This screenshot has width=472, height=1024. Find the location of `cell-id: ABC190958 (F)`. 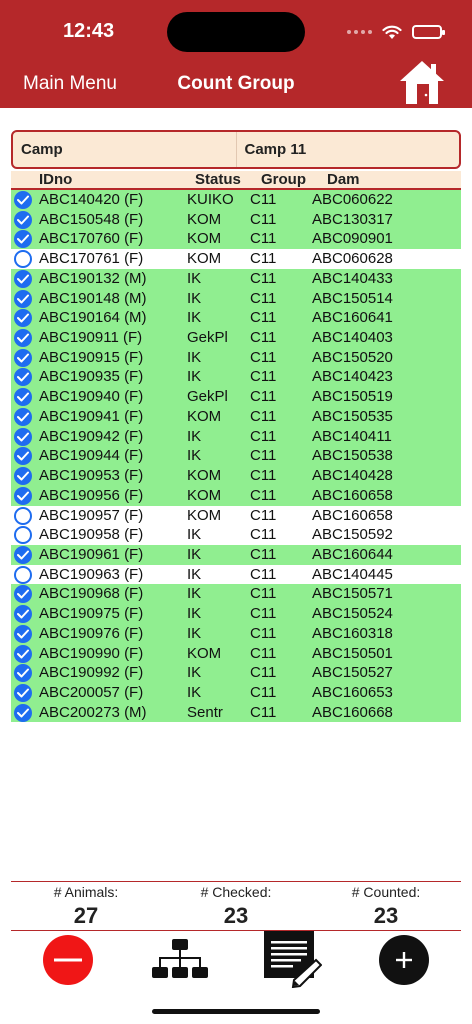

cell-id: ABC190958 (F) is located at coordinates (91, 535).